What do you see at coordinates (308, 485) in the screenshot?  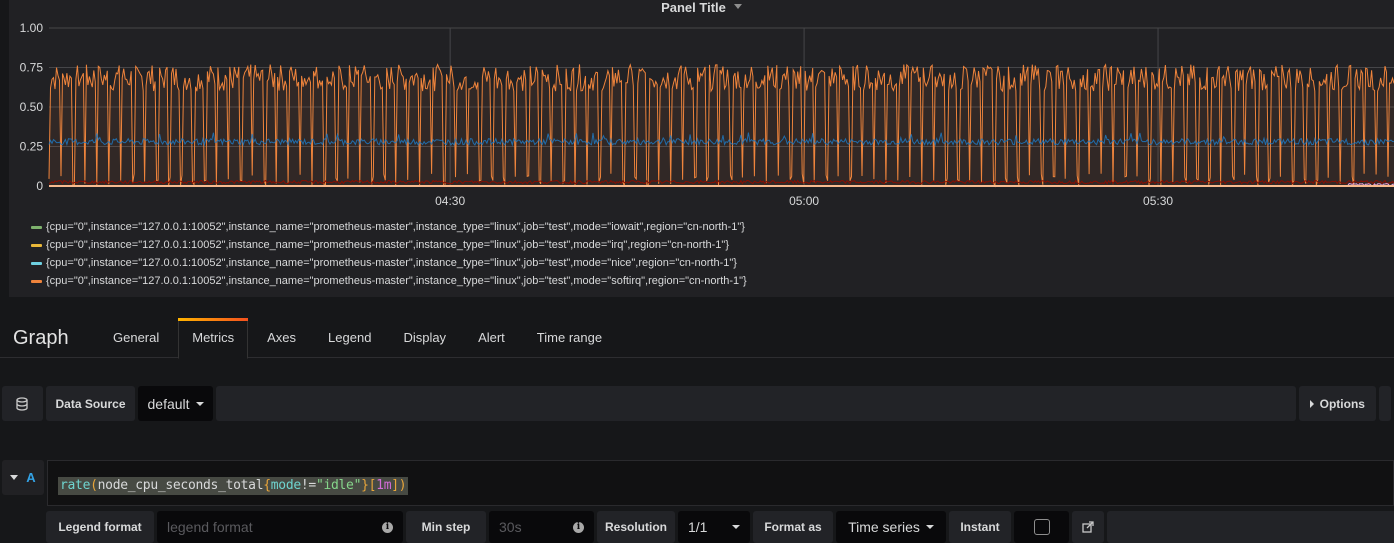 I see `query-op: !=` at bounding box center [308, 485].